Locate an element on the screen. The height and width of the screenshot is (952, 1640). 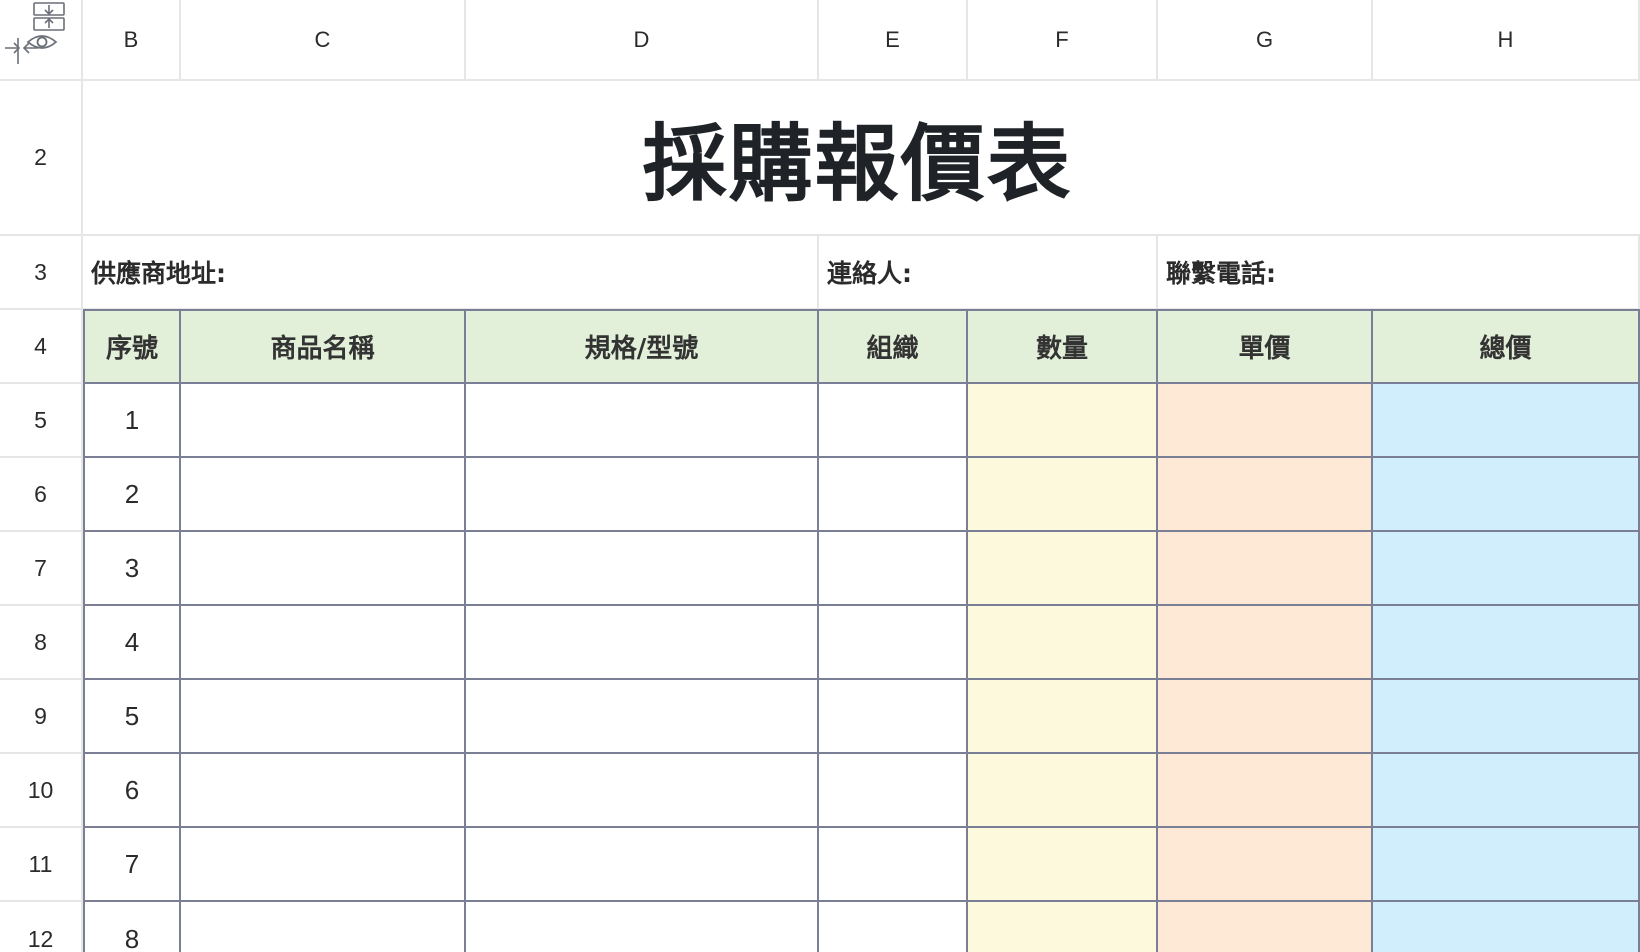
header-total-price: 總價 is located at coordinates (1506, 346).